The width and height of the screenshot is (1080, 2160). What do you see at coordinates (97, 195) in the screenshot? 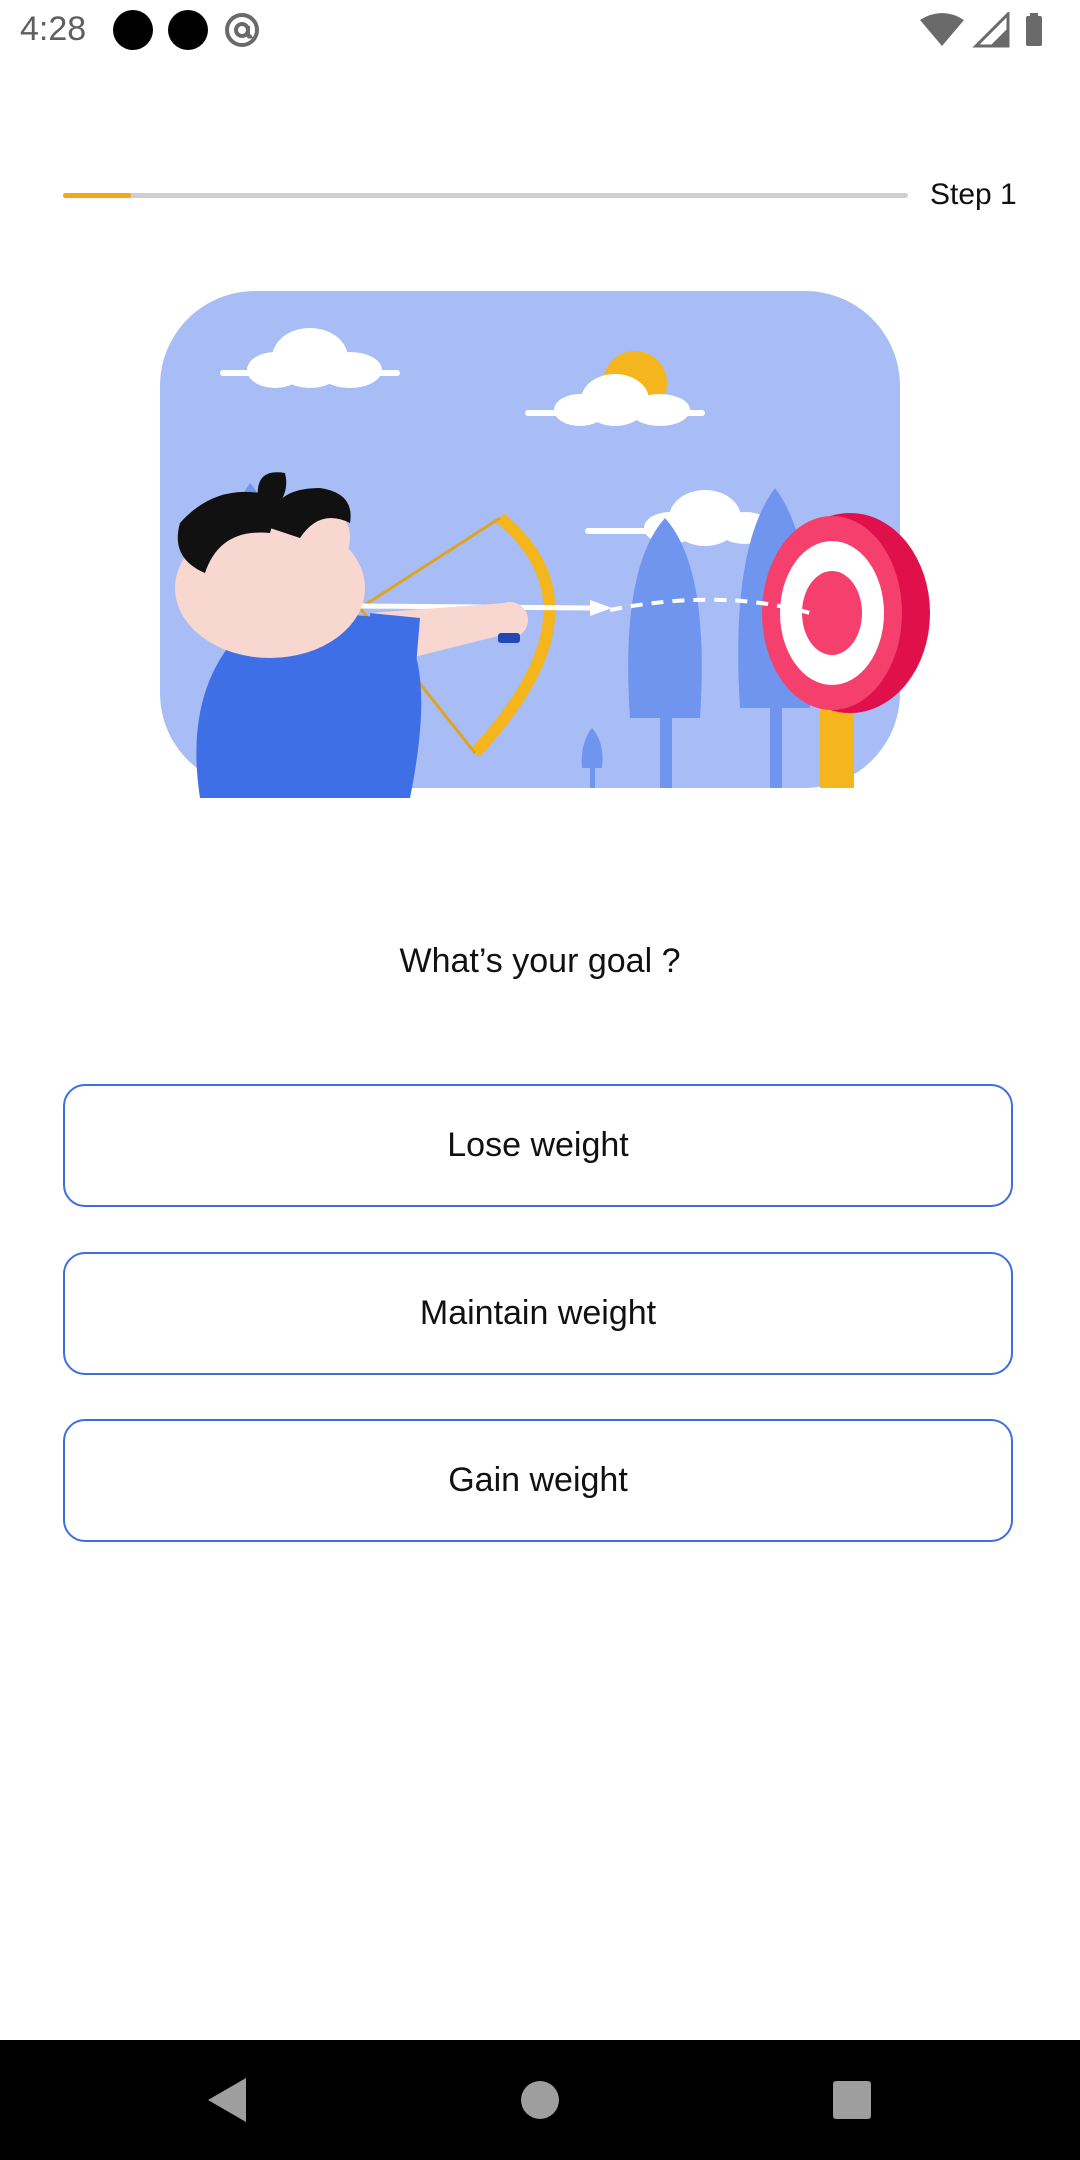
I see `progress-fill` at bounding box center [97, 195].